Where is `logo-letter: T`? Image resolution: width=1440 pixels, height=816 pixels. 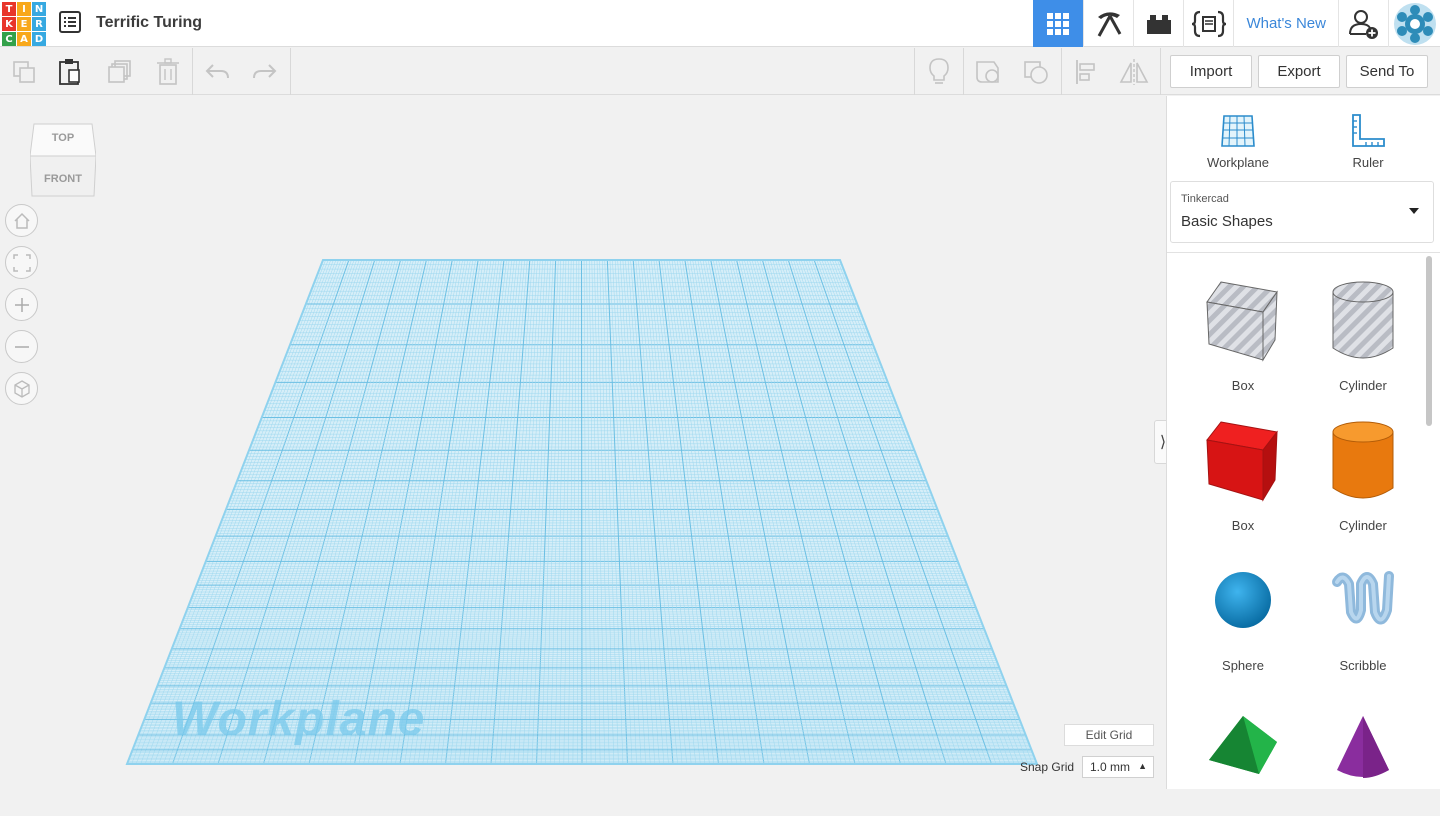 logo-letter: T is located at coordinates (9, 9).